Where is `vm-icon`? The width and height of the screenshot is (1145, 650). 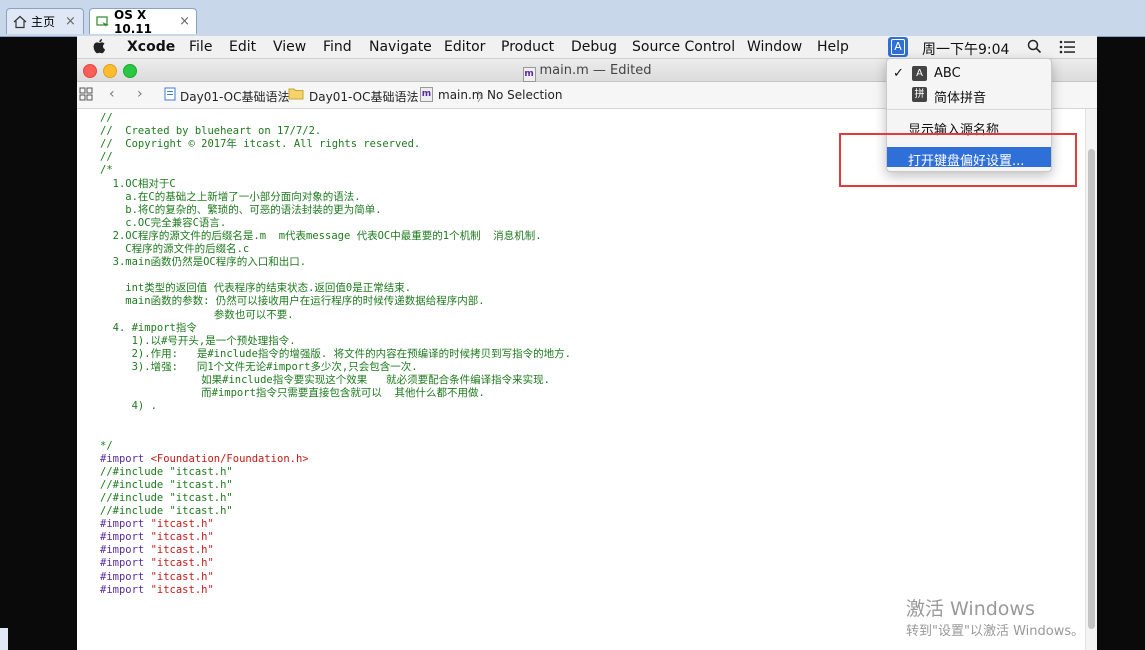
vm-icon is located at coordinates (103, 22).